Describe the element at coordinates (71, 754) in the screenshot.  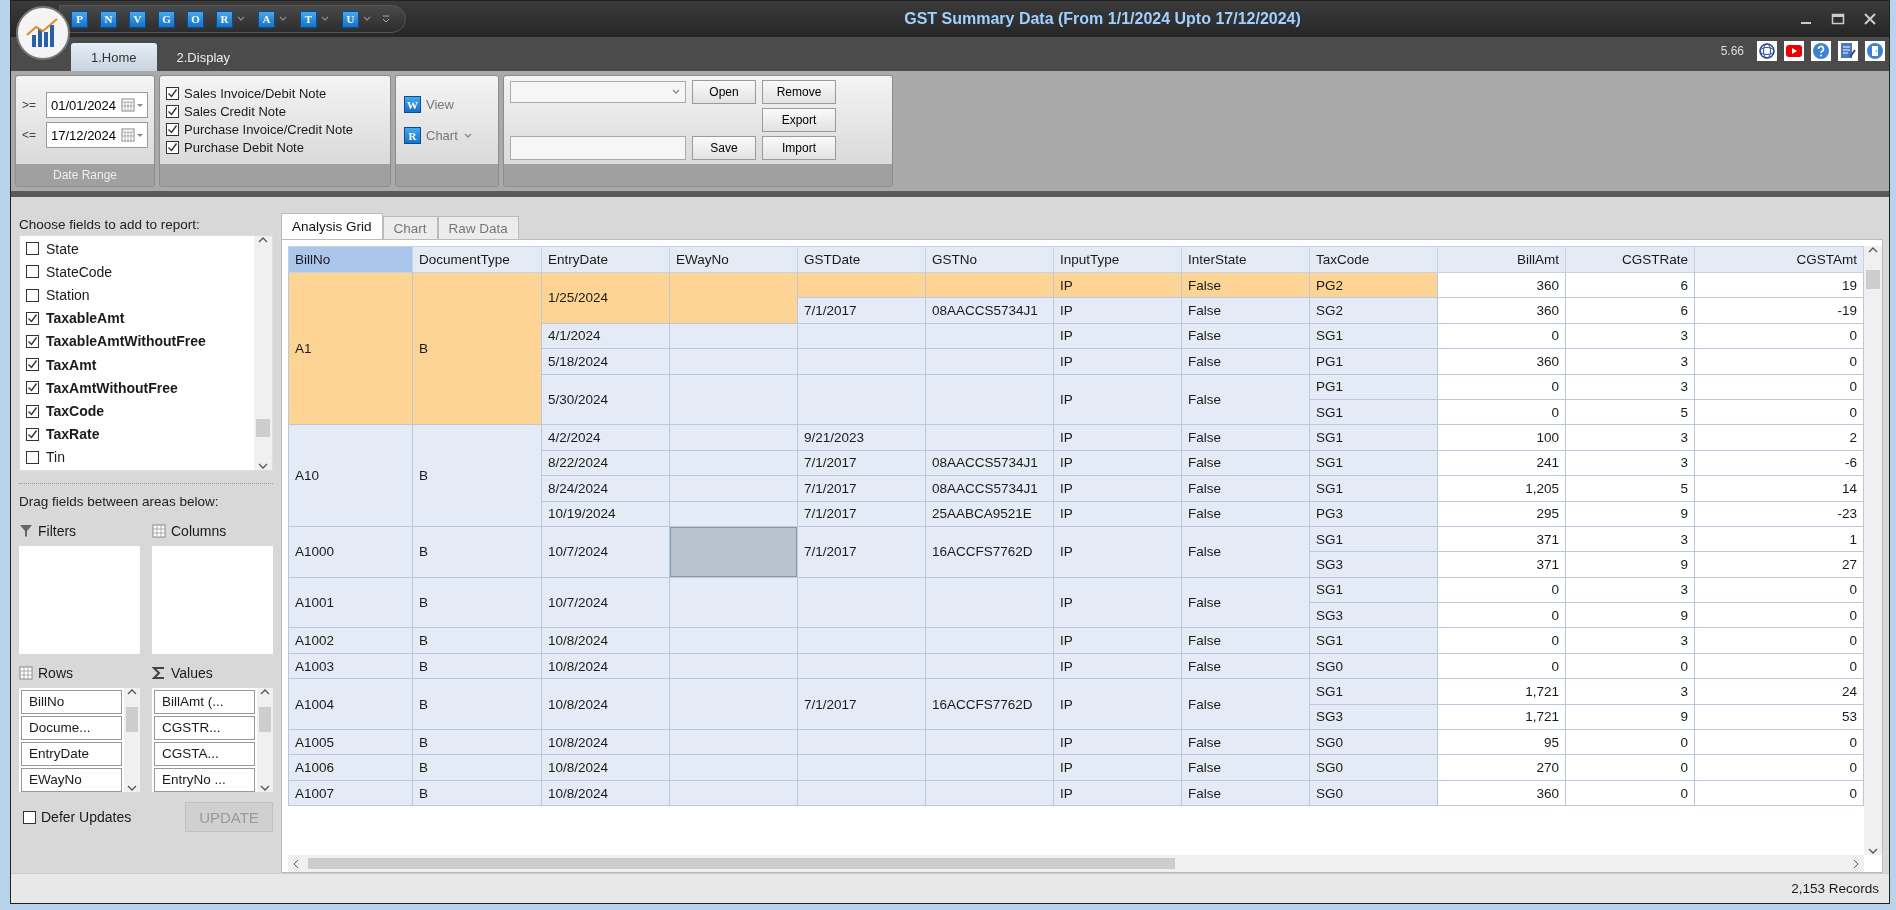
I see `area-field-chip: EntryDate` at that location.